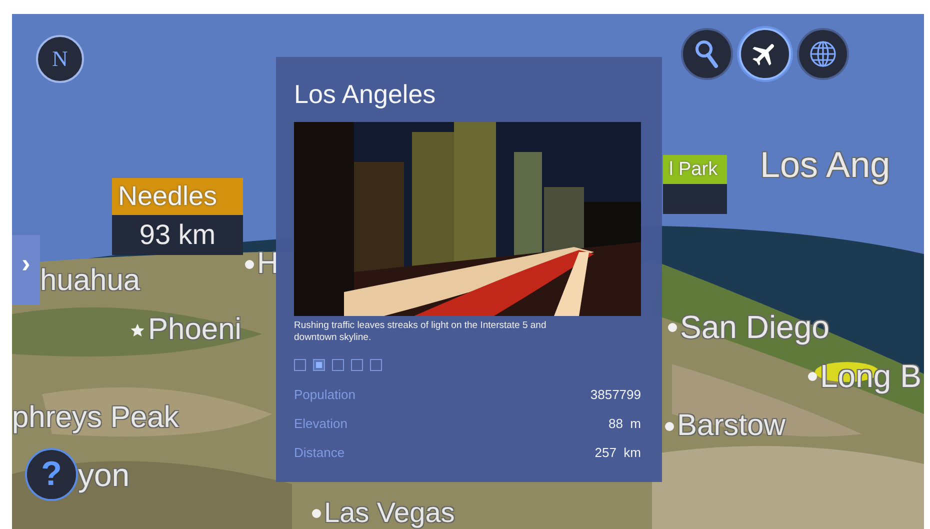 This screenshot has height=529, width=930. What do you see at coordinates (695, 169) in the screenshot?
I see `place-tag: l Park` at bounding box center [695, 169].